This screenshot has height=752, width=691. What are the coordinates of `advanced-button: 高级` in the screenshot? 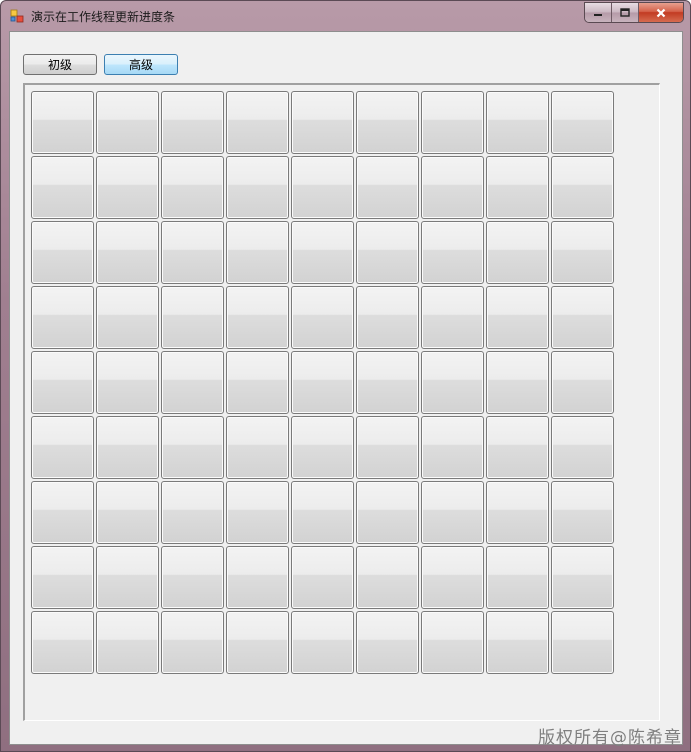 It's located at (141, 64).